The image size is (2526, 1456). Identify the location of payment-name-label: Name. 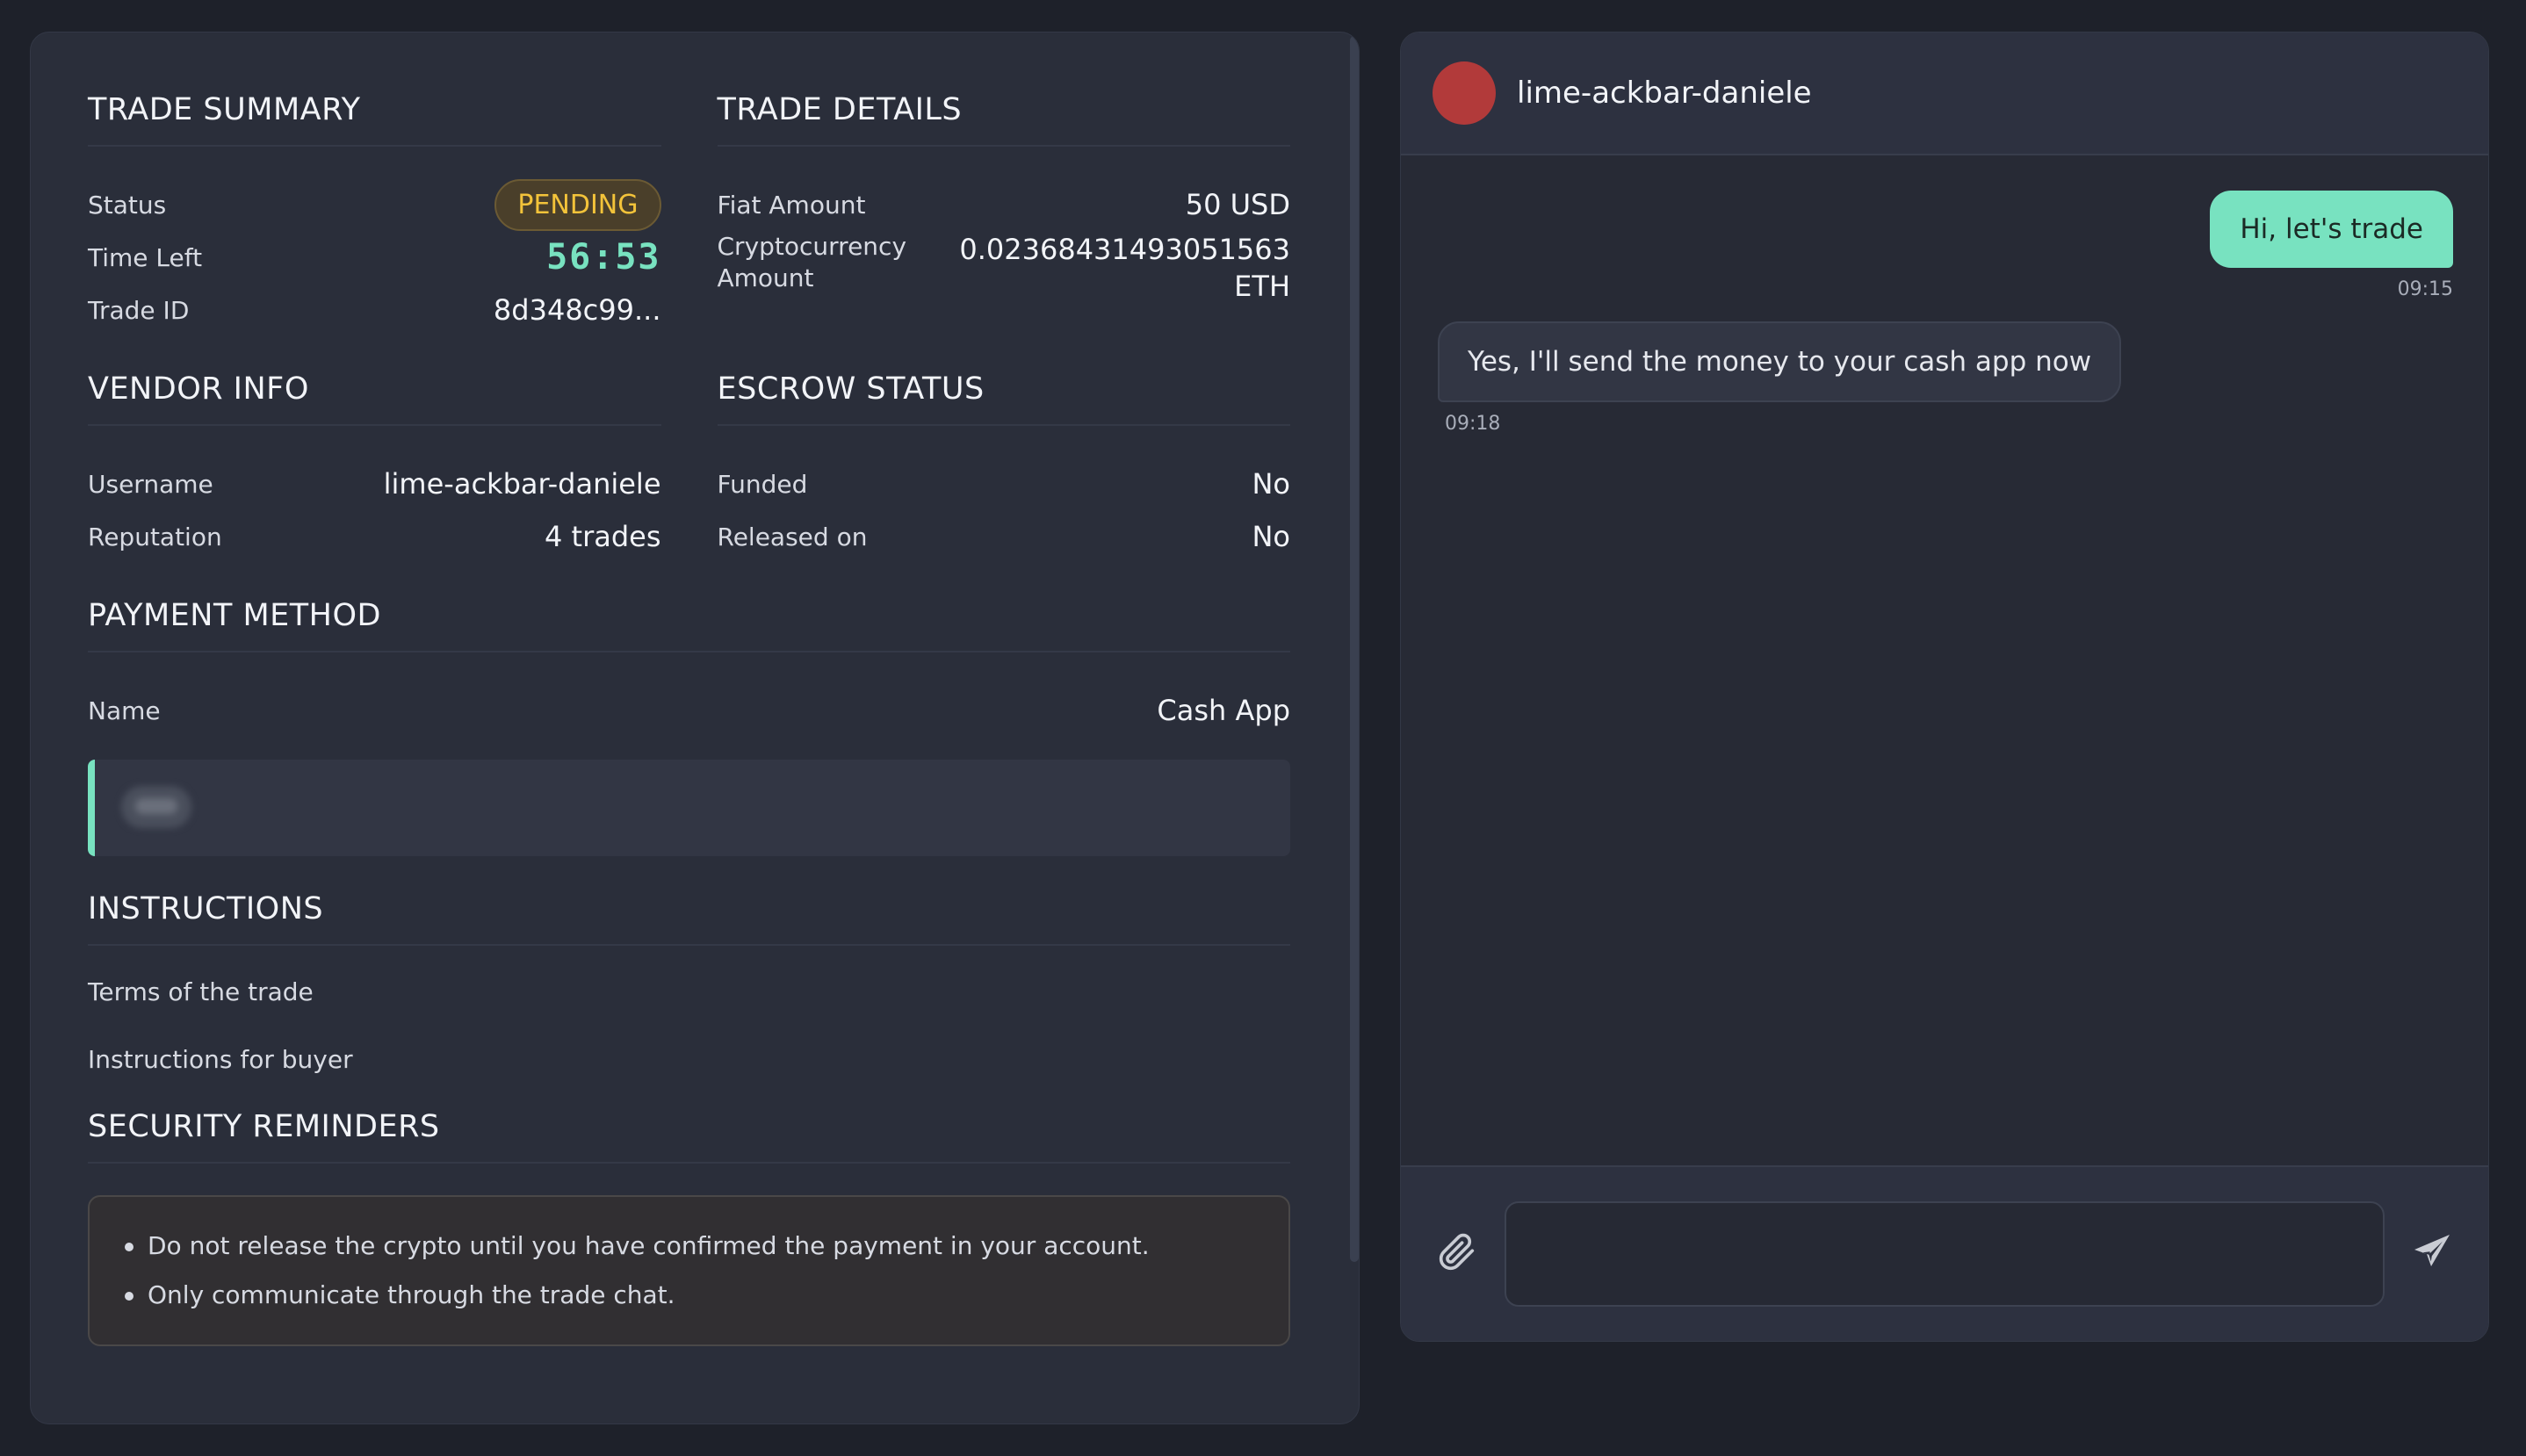
(124, 710).